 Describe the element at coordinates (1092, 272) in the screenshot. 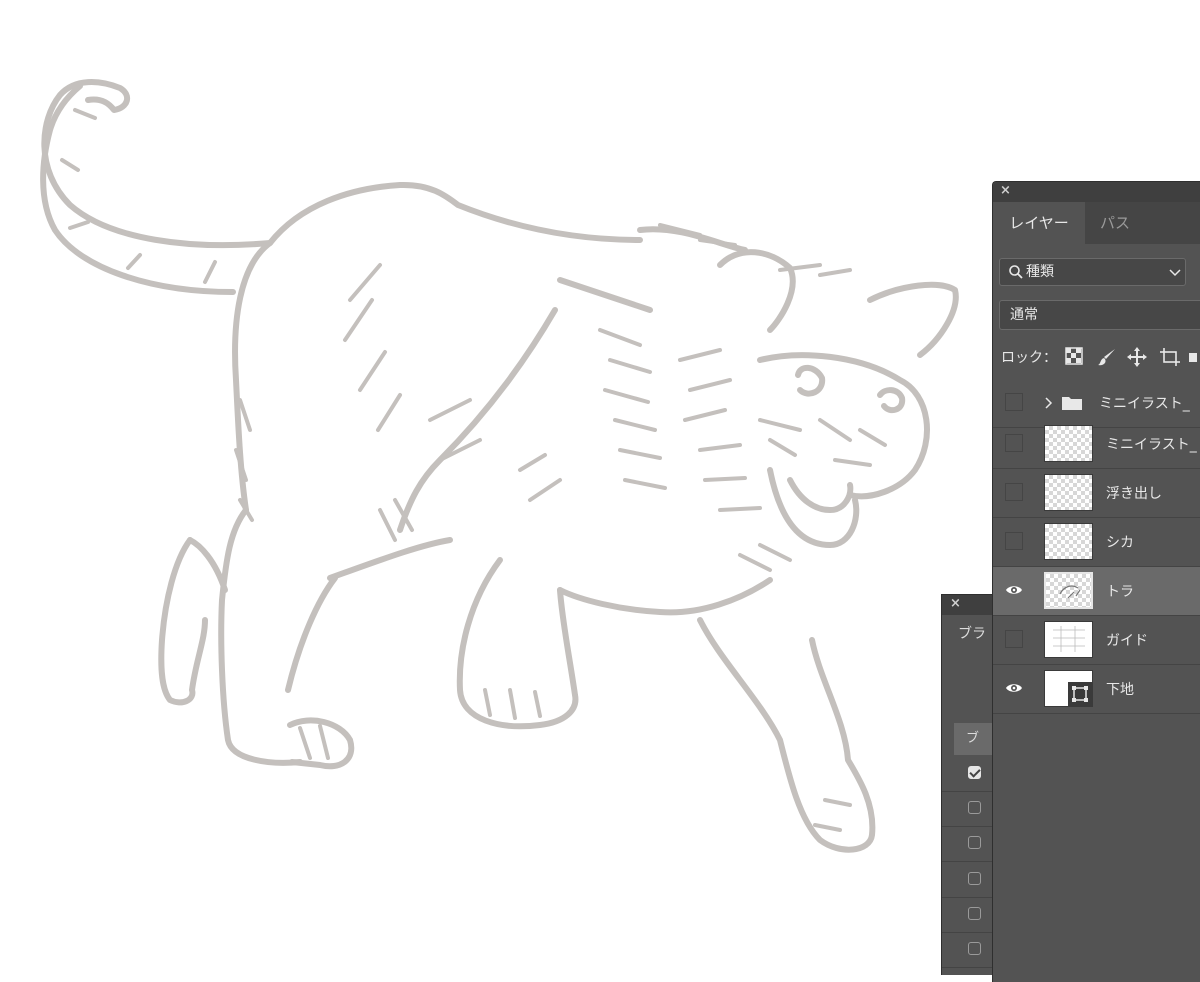

I see `layer-filter-select: 種類` at that location.